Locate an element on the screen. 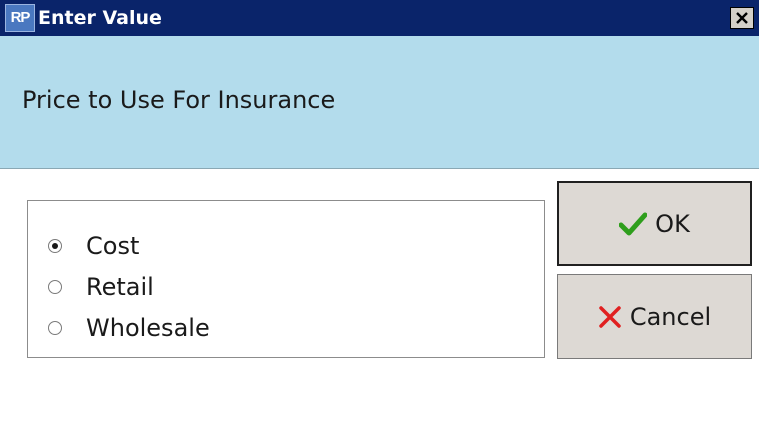 This screenshot has height=448, width=759. radio-label: Wholesale is located at coordinates (148, 328).